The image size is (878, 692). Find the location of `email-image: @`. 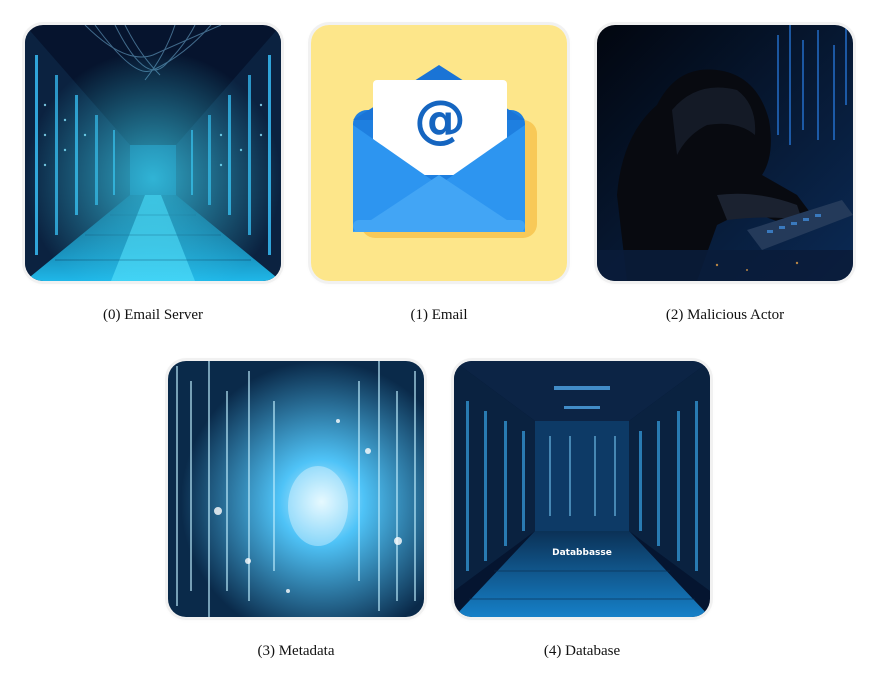

email-image: @ is located at coordinates (439, 153).